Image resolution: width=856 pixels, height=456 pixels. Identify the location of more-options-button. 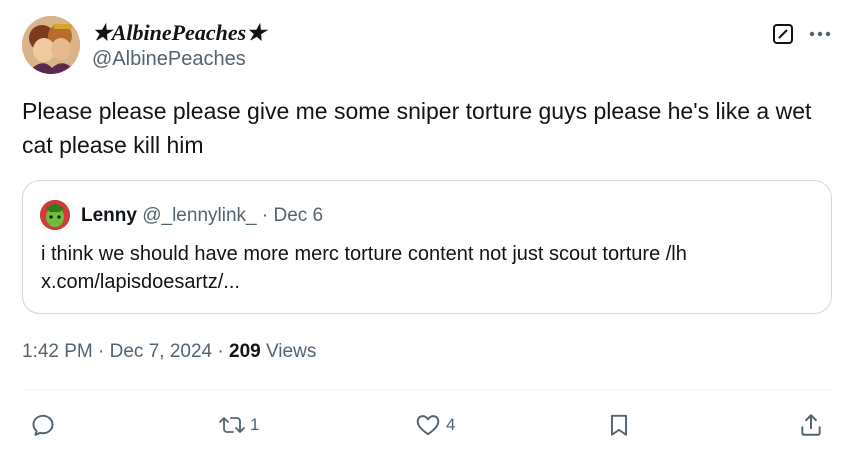
(820, 34).